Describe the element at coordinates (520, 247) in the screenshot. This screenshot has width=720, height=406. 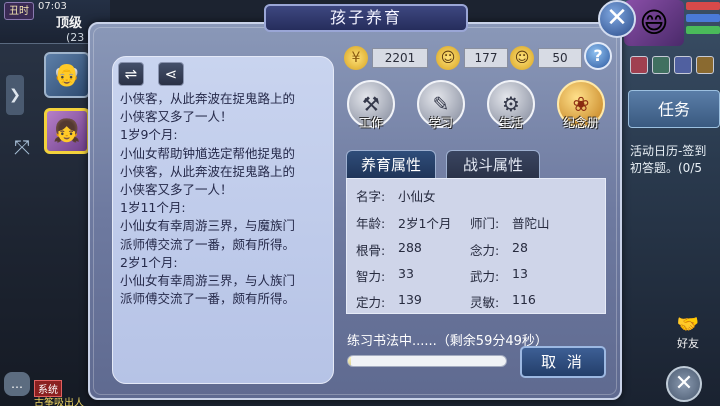
I see `focus-value: 28` at that location.